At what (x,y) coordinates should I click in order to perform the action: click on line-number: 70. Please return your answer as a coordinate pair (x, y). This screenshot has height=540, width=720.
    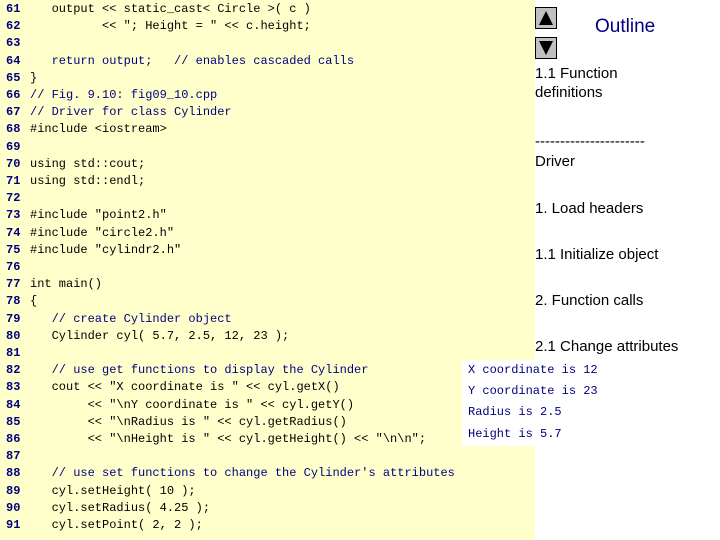
    Looking at the image, I should click on (13, 163).